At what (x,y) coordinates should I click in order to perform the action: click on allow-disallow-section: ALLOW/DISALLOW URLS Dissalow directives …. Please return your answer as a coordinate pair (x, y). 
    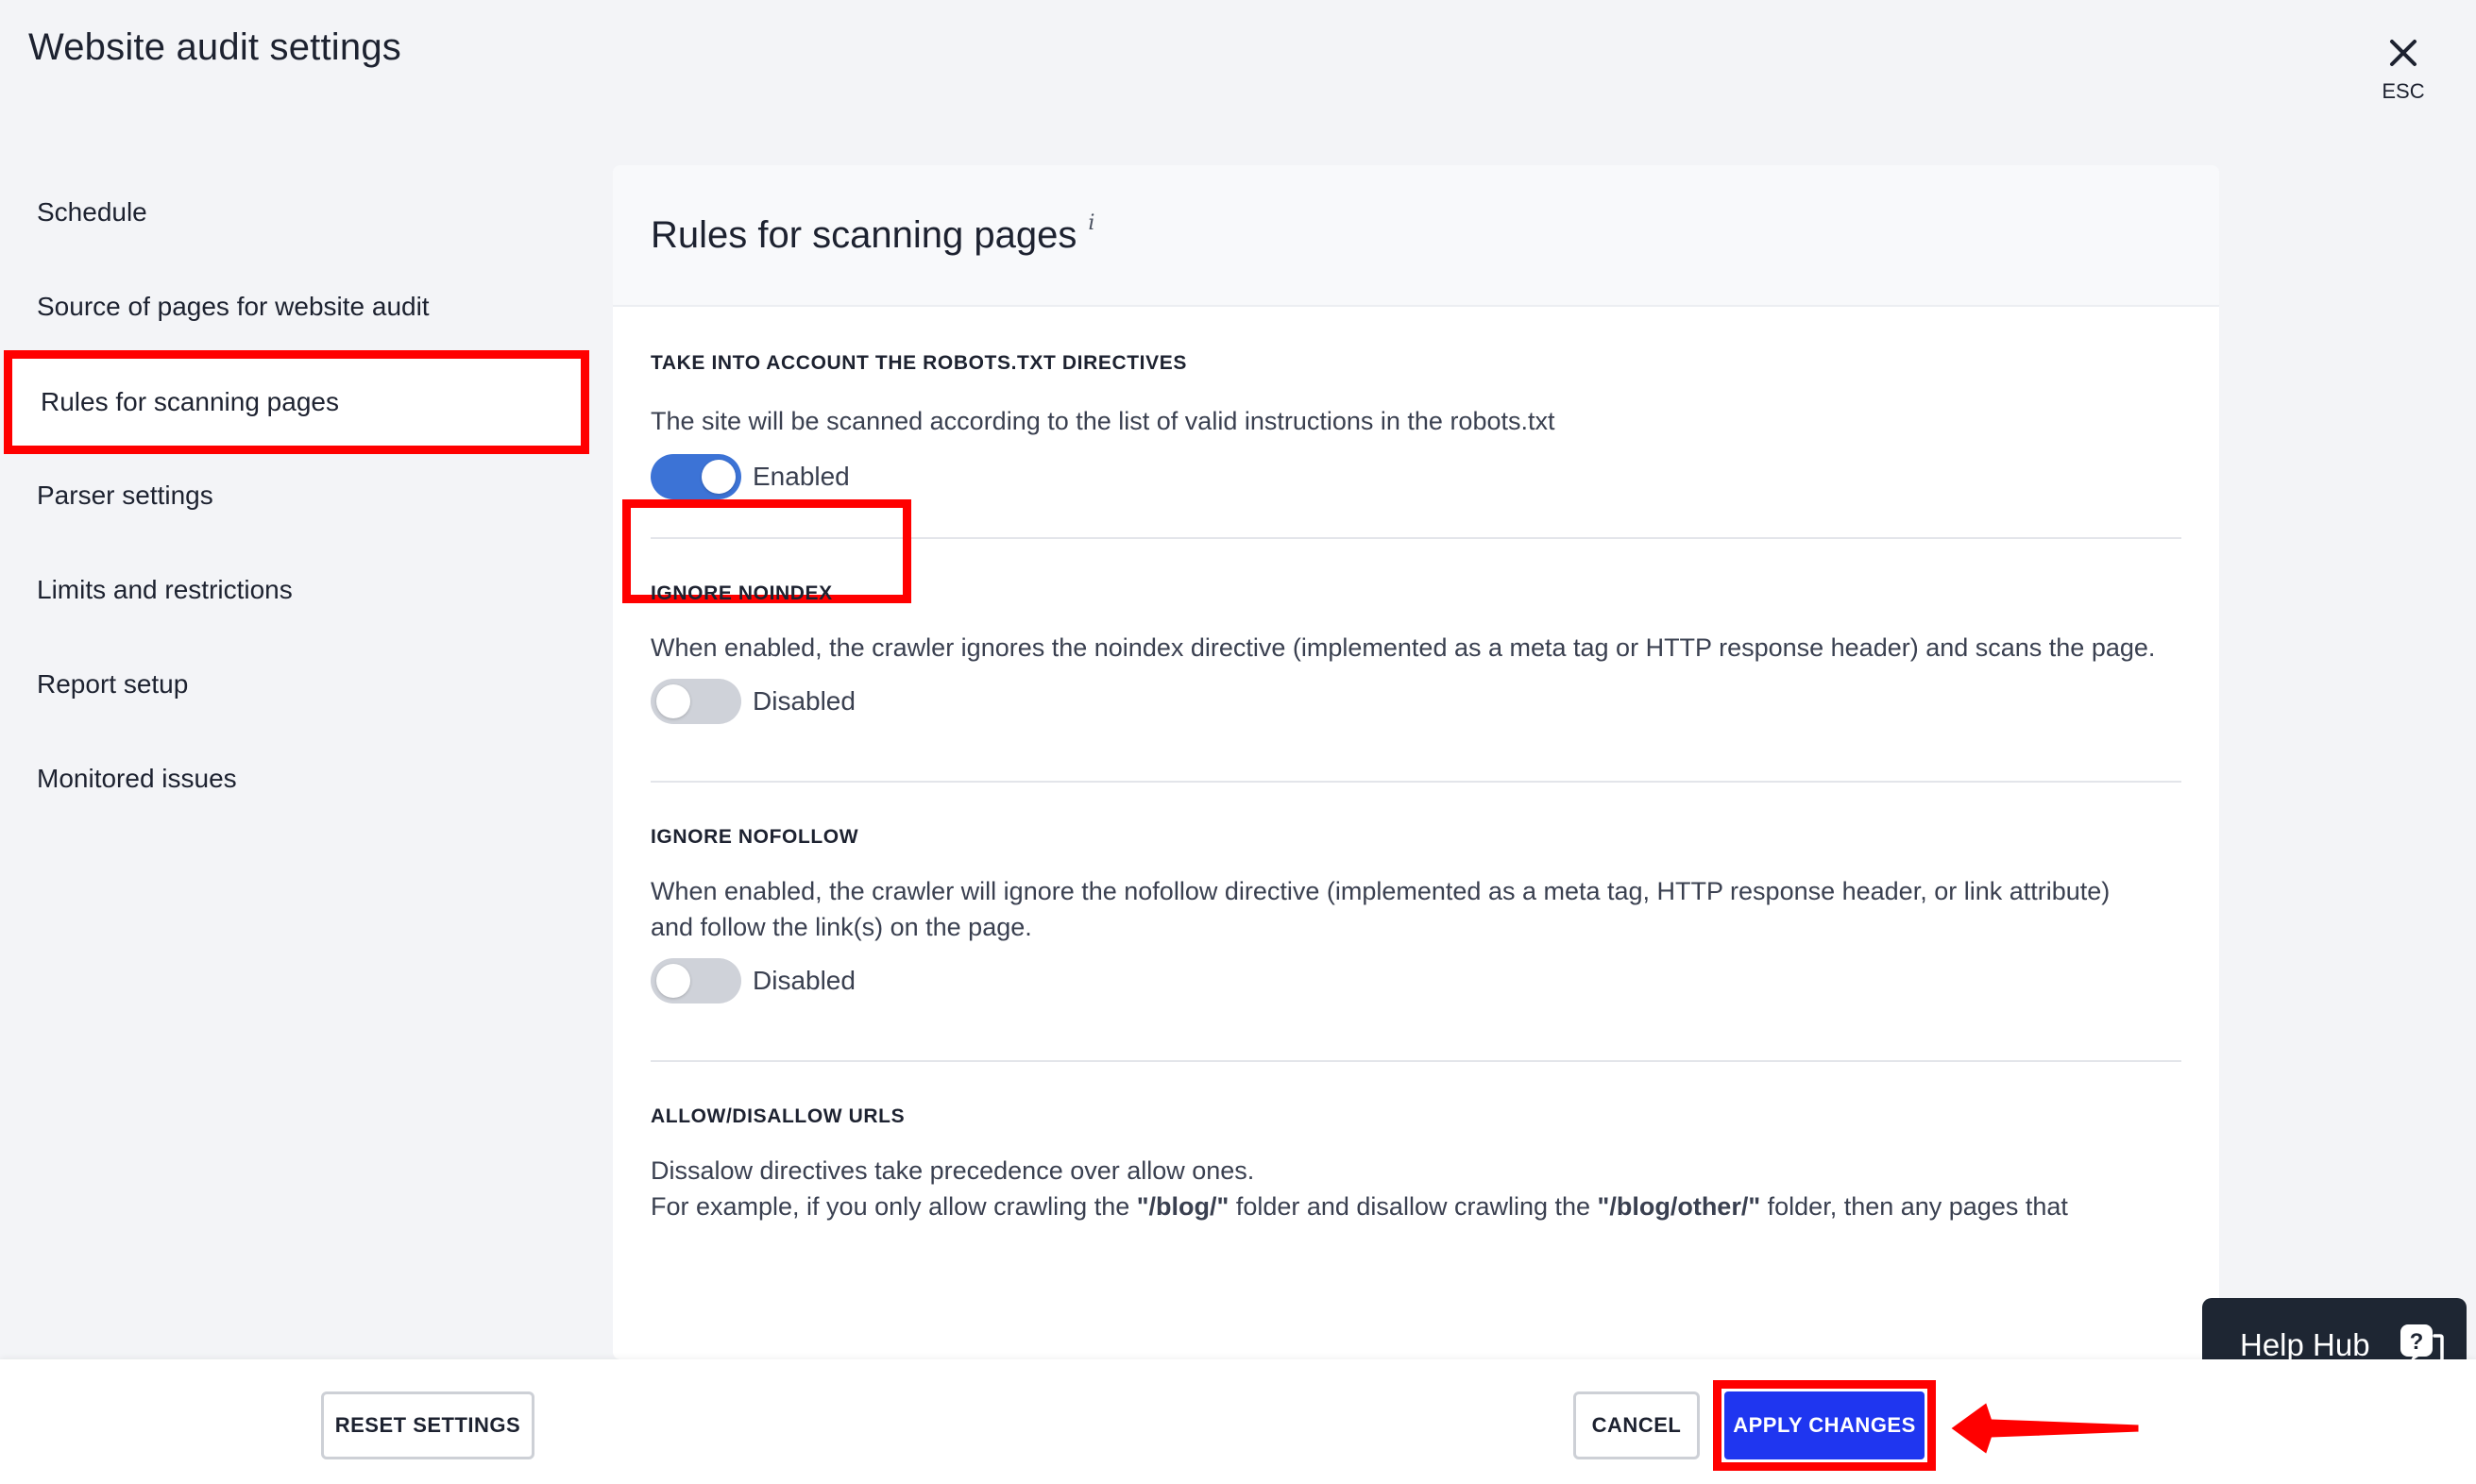
    Looking at the image, I should click on (1416, 1143).